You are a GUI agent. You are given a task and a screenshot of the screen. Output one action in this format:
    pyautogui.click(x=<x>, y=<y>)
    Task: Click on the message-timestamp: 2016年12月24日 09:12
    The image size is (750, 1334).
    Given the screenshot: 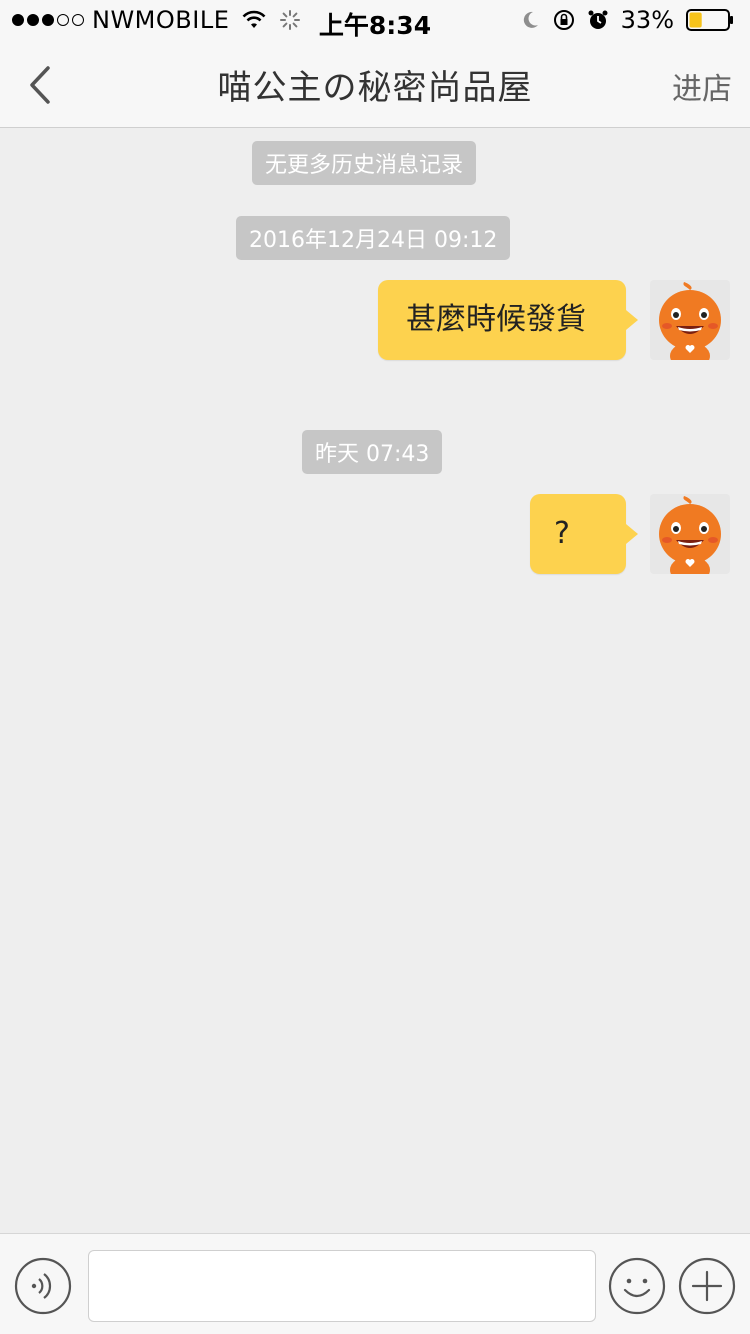 What is the action you would take?
    pyautogui.click(x=373, y=238)
    